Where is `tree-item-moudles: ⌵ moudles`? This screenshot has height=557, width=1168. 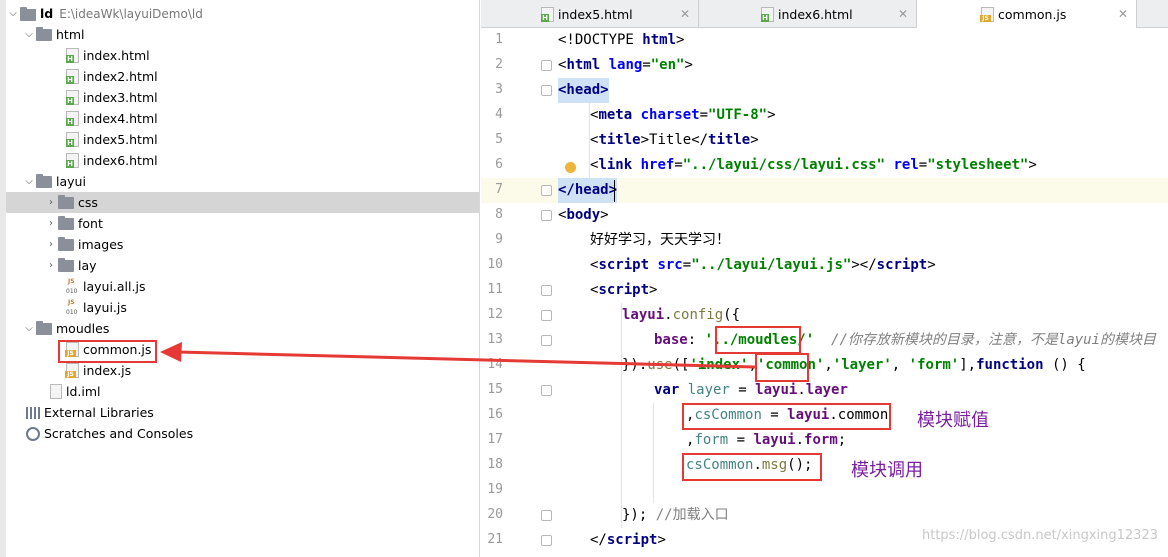 tree-item-moudles: ⌵ moudles is located at coordinates (242, 328).